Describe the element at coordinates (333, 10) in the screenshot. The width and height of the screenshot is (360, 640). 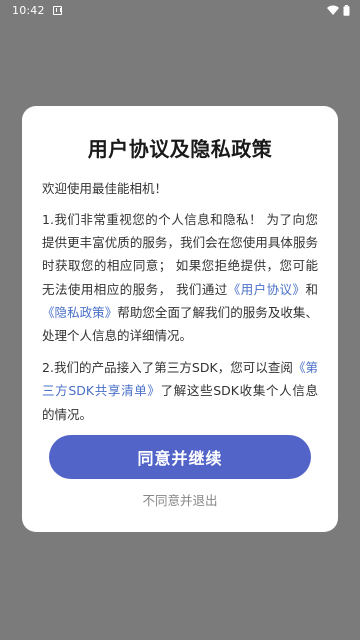
I see `wifi-icon` at that location.